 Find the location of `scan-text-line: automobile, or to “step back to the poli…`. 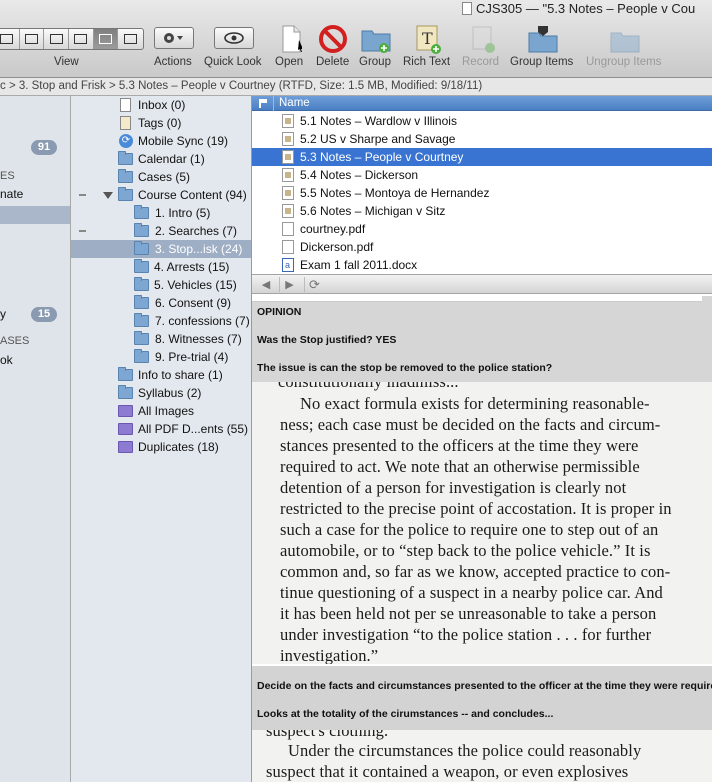

scan-text-line: automobile, or to “step back to the poli… is located at coordinates (465, 550).